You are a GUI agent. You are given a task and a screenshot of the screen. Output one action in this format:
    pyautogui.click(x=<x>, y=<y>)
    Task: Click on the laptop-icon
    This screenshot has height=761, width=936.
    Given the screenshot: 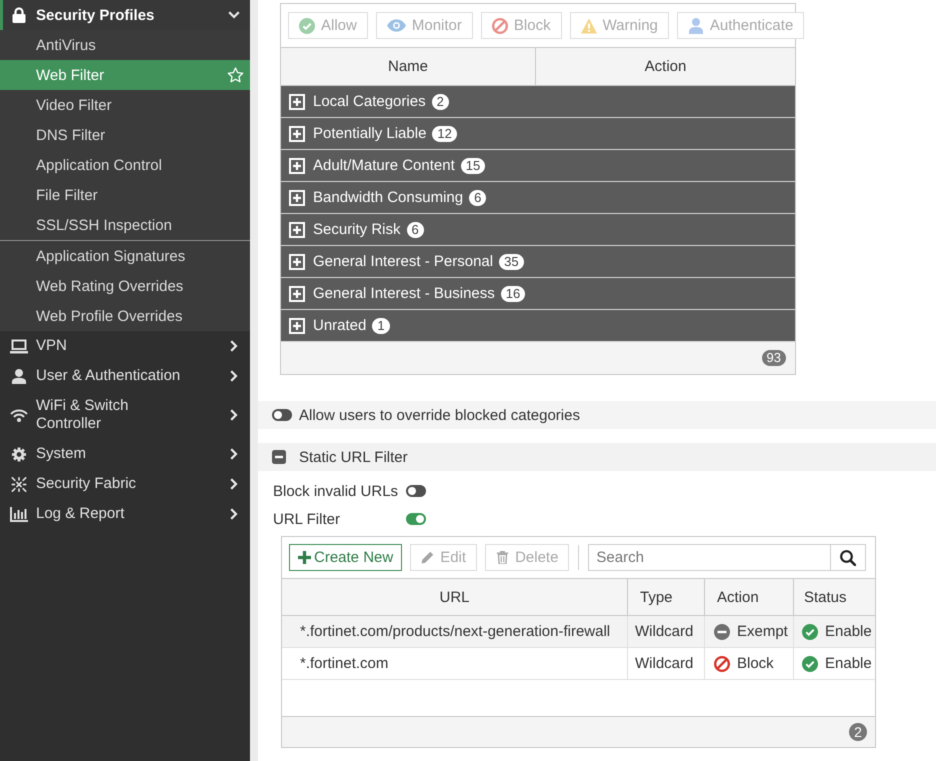 What is the action you would take?
    pyautogui.click(x=19, y=346)
    